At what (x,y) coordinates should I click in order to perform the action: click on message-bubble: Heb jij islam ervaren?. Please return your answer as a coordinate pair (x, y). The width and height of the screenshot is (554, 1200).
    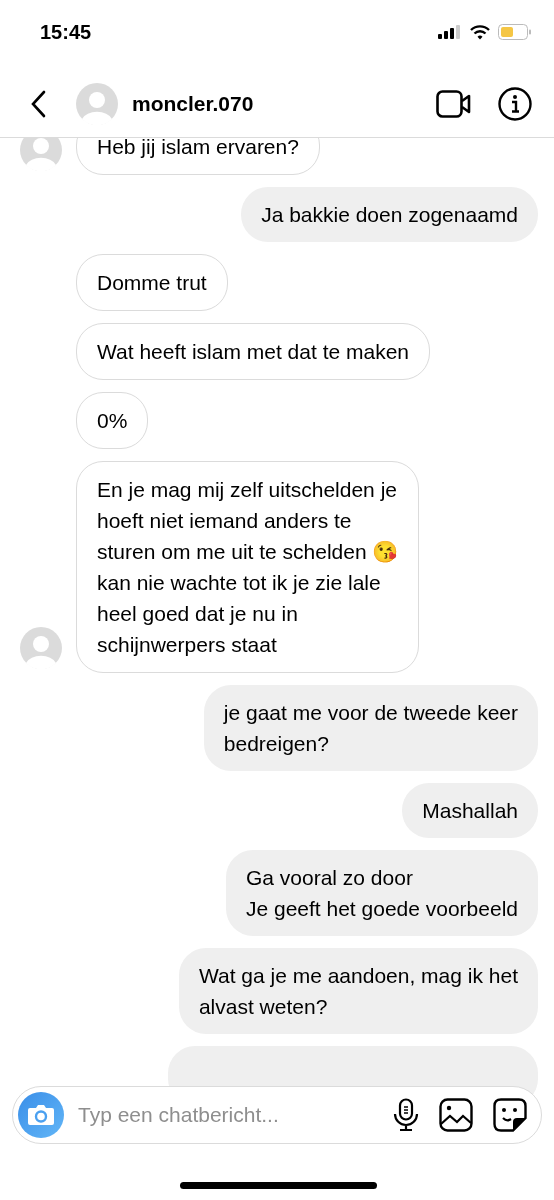
    Looking at the image, I should click on (198, 156).